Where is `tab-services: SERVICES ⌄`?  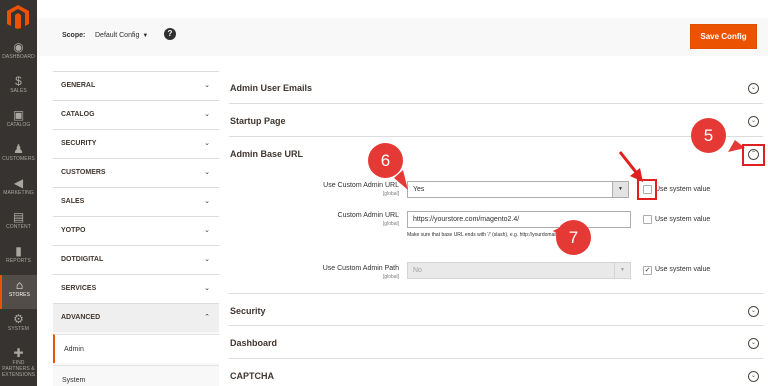
tab-services: SERVICES ⌄ is located at coordinates (136, 288).